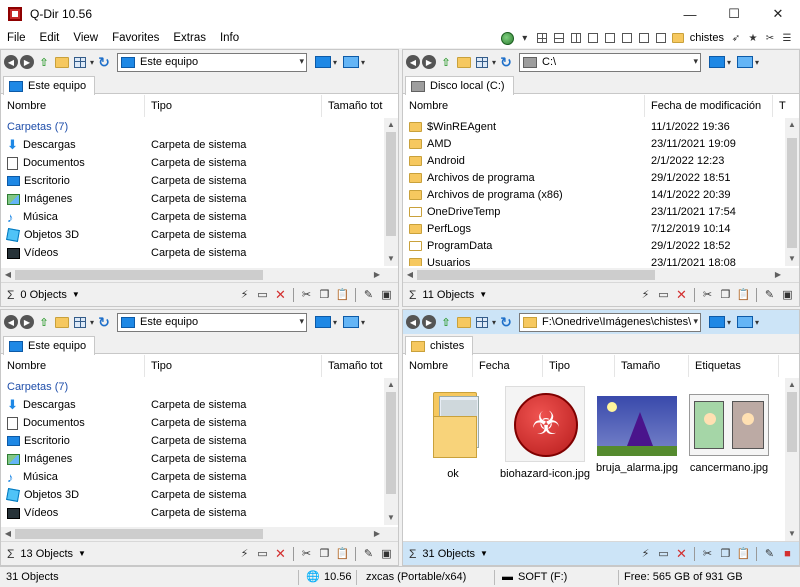  What do you see at coordinates (725, 553) in the screenshot?
I see `copy-icon: ❐` at bounding box center [725, 553].